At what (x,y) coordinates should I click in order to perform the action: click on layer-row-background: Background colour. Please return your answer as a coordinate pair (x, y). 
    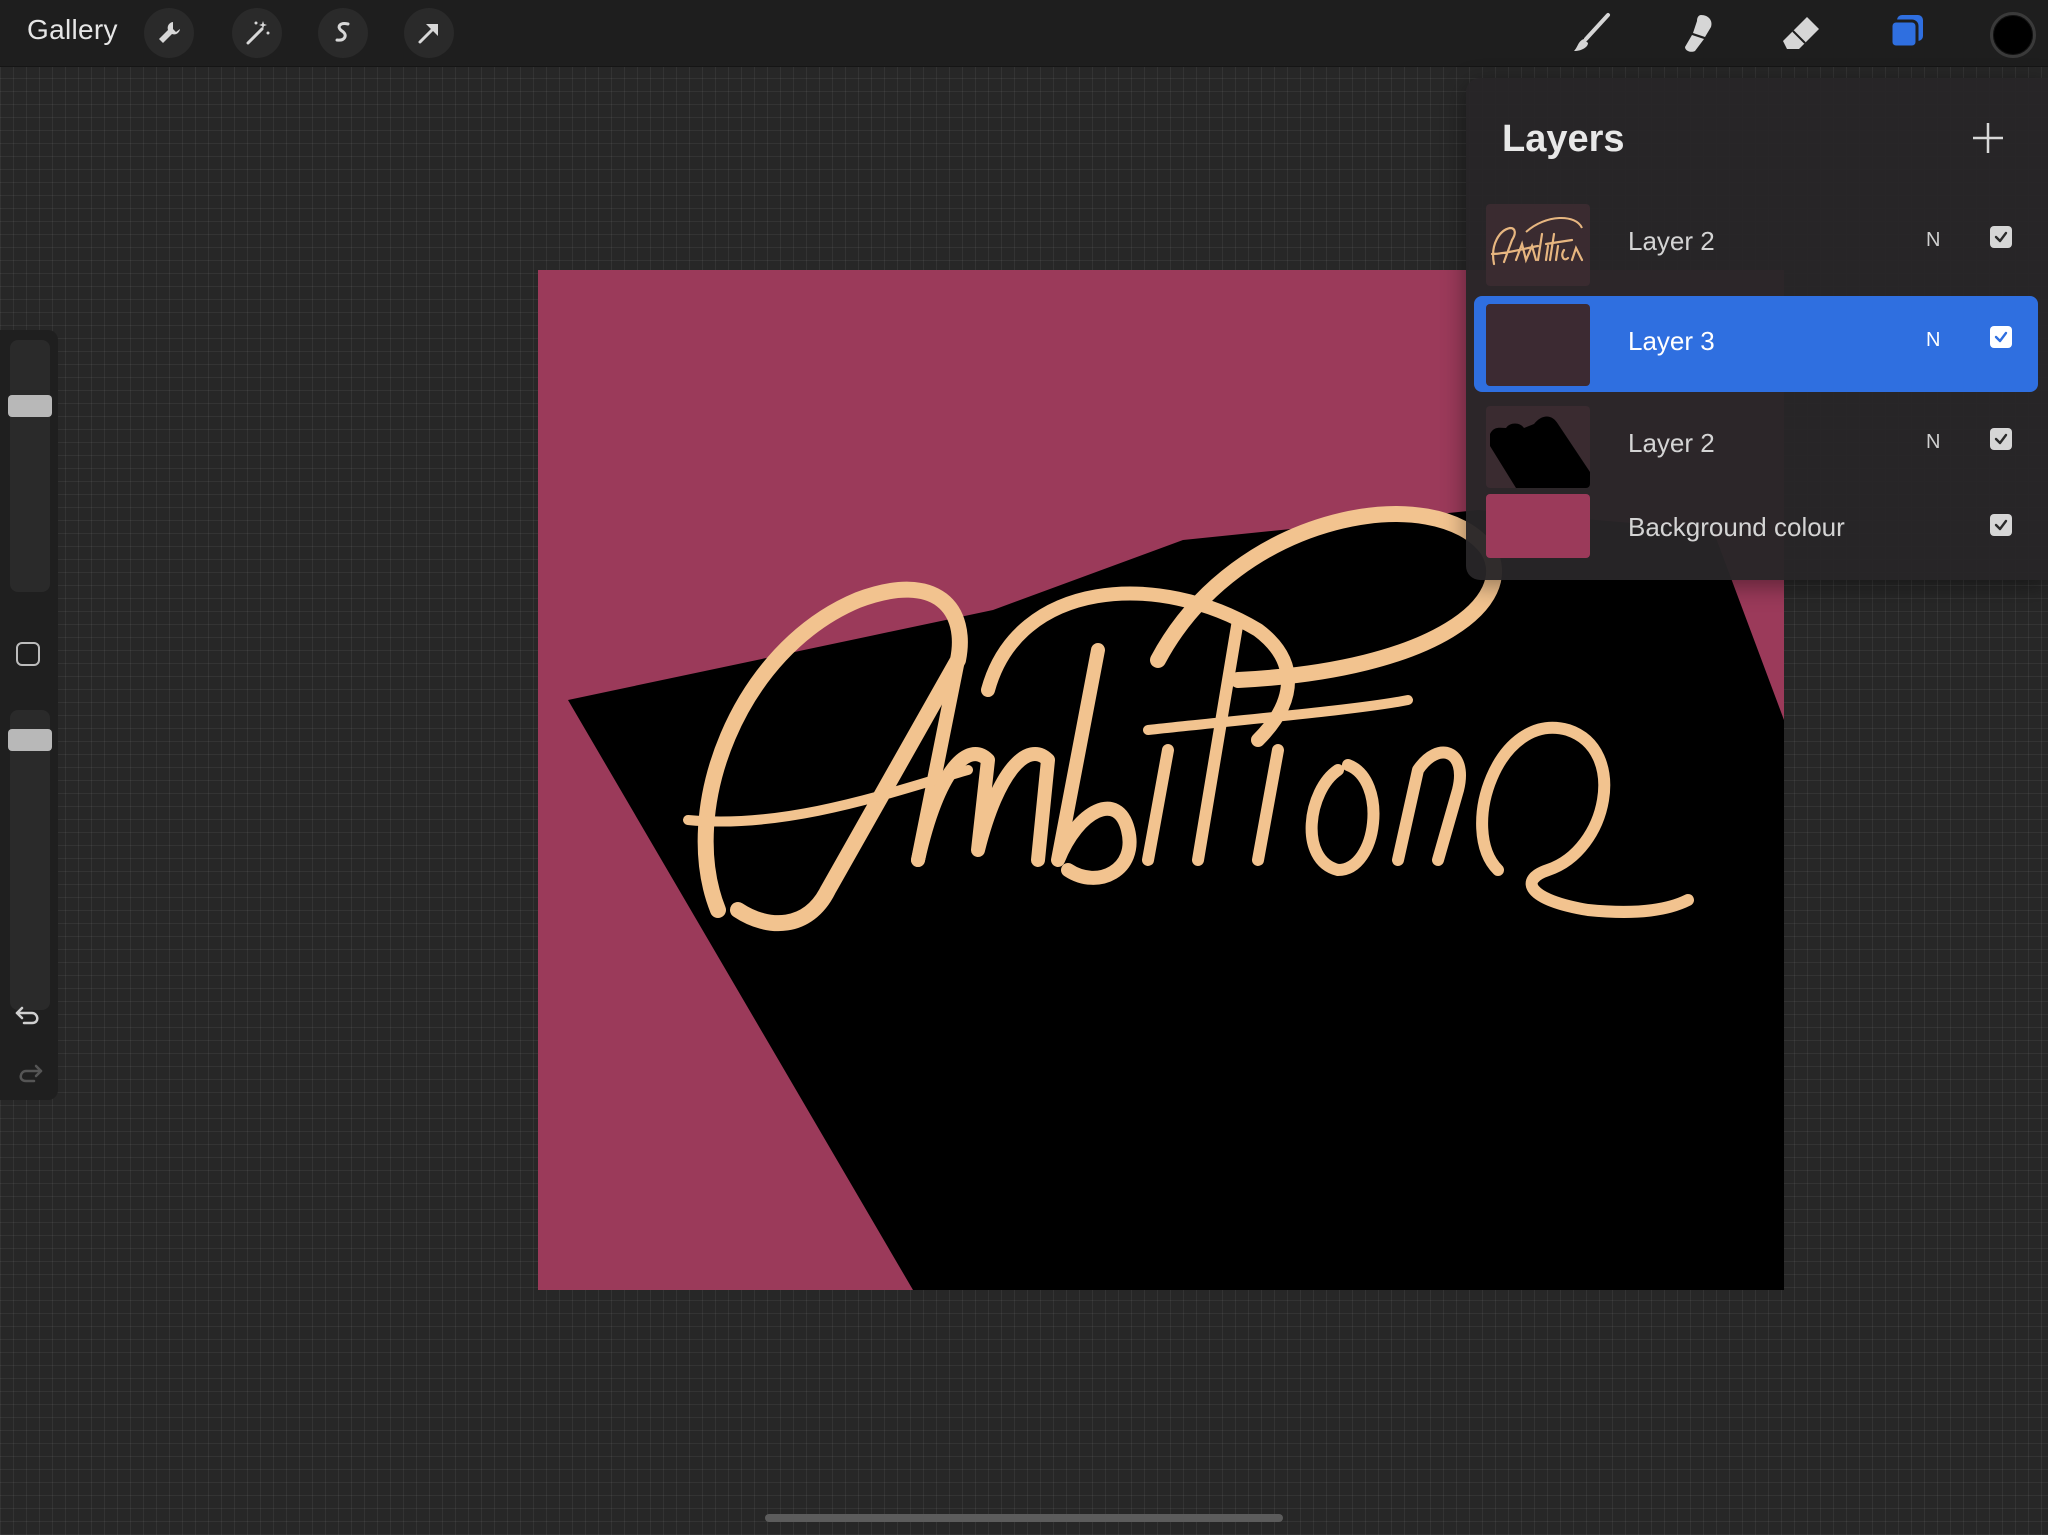
    Looking at the image, I should click on (1756, 526).